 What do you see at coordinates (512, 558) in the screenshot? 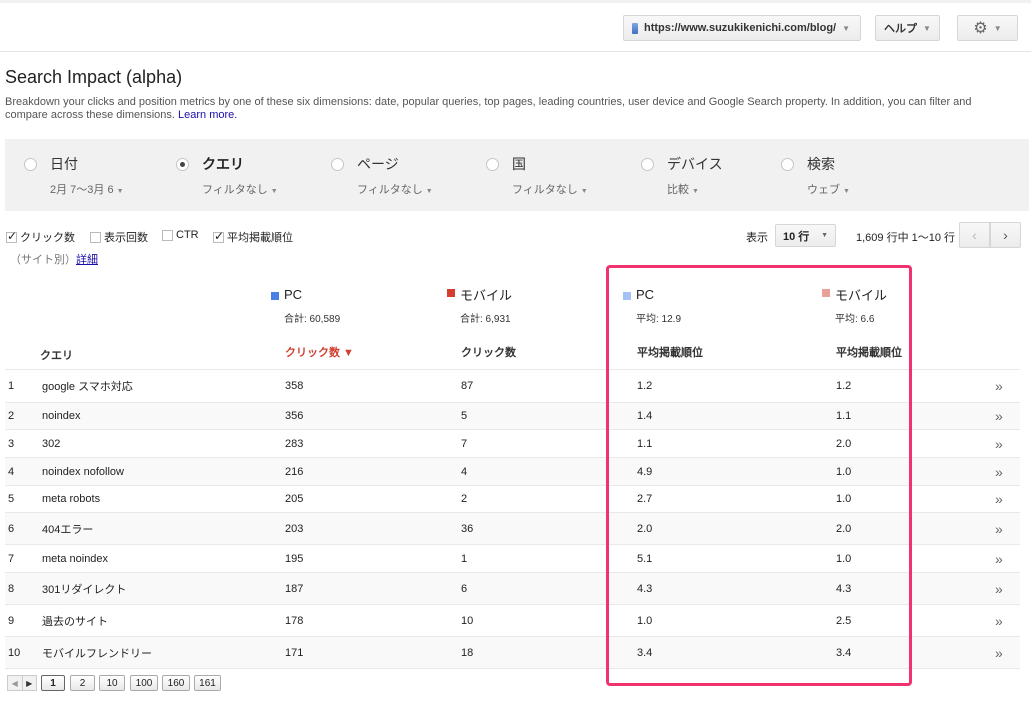
I see `table-row: 7 meta noindex 195 1 5.1 1.0 »` at bounding box center [512, 558].